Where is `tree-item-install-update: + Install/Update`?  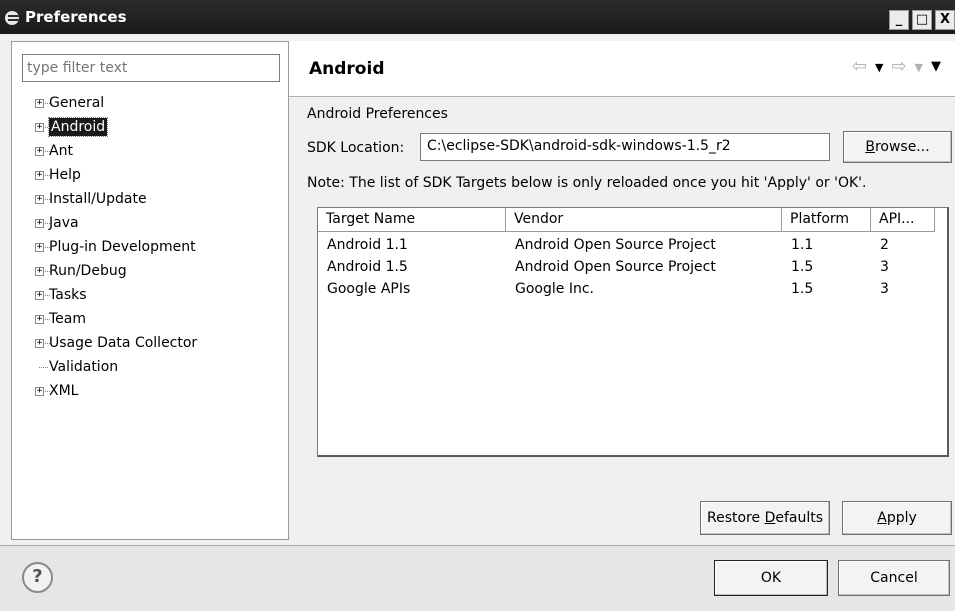 tree-item-install-update: + Install/Update is located at coordinates (113, 200).